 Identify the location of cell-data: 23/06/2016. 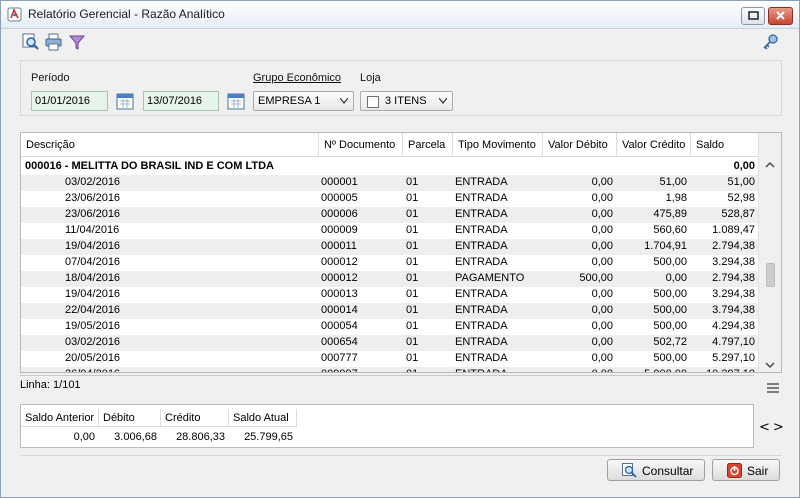
(93, 198).